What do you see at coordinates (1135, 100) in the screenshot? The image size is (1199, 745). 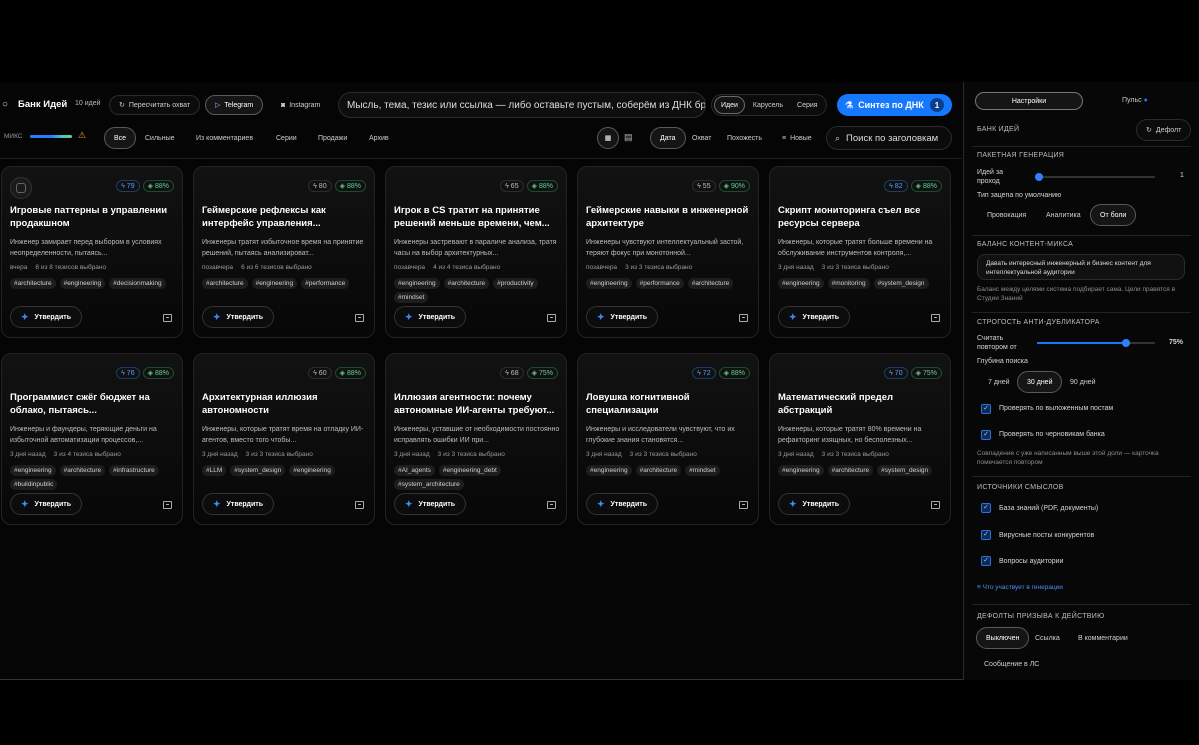 I see `tab-pulse: Пульс ●` at bounding box center [1135, 100].